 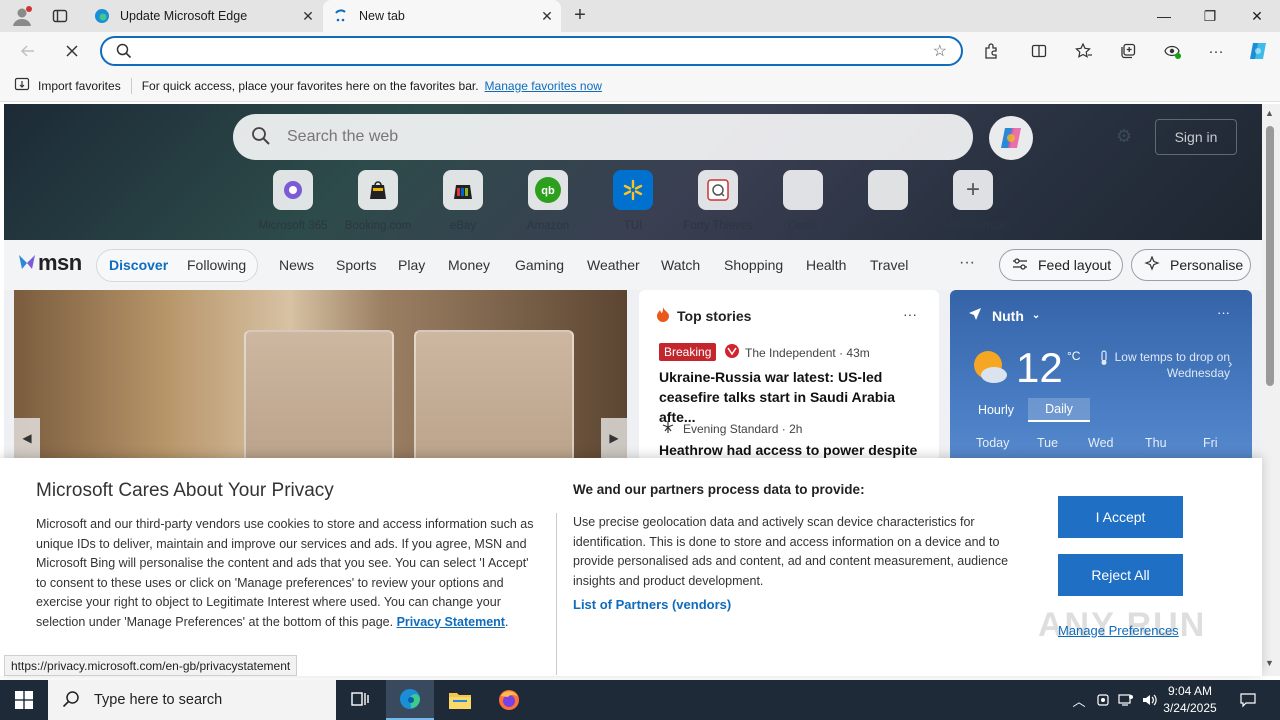 I want to click on story-headline: Heathrow had access to power despite, so click(x=790, y=450).